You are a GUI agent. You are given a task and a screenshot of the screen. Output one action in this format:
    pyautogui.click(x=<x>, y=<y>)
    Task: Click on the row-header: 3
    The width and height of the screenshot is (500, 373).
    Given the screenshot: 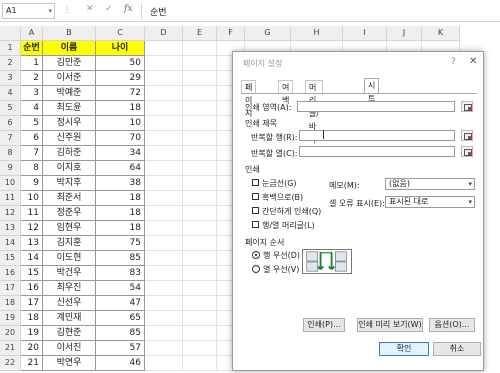 What is the action you would take?
    pyautogui.click(x=10, y=78)
    